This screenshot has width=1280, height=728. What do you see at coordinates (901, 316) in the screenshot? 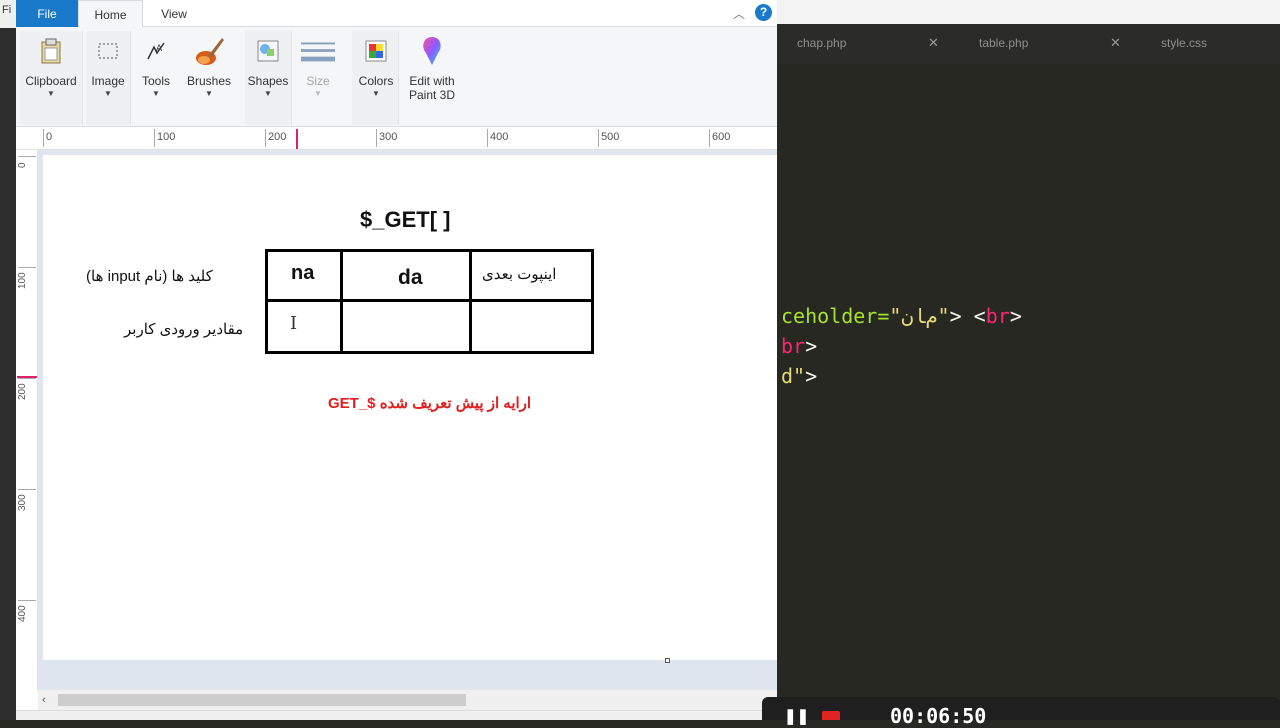
I see `code-line: ceholder="ﻡﺎﻥ"> <br>` at bounding box center [901, 316].